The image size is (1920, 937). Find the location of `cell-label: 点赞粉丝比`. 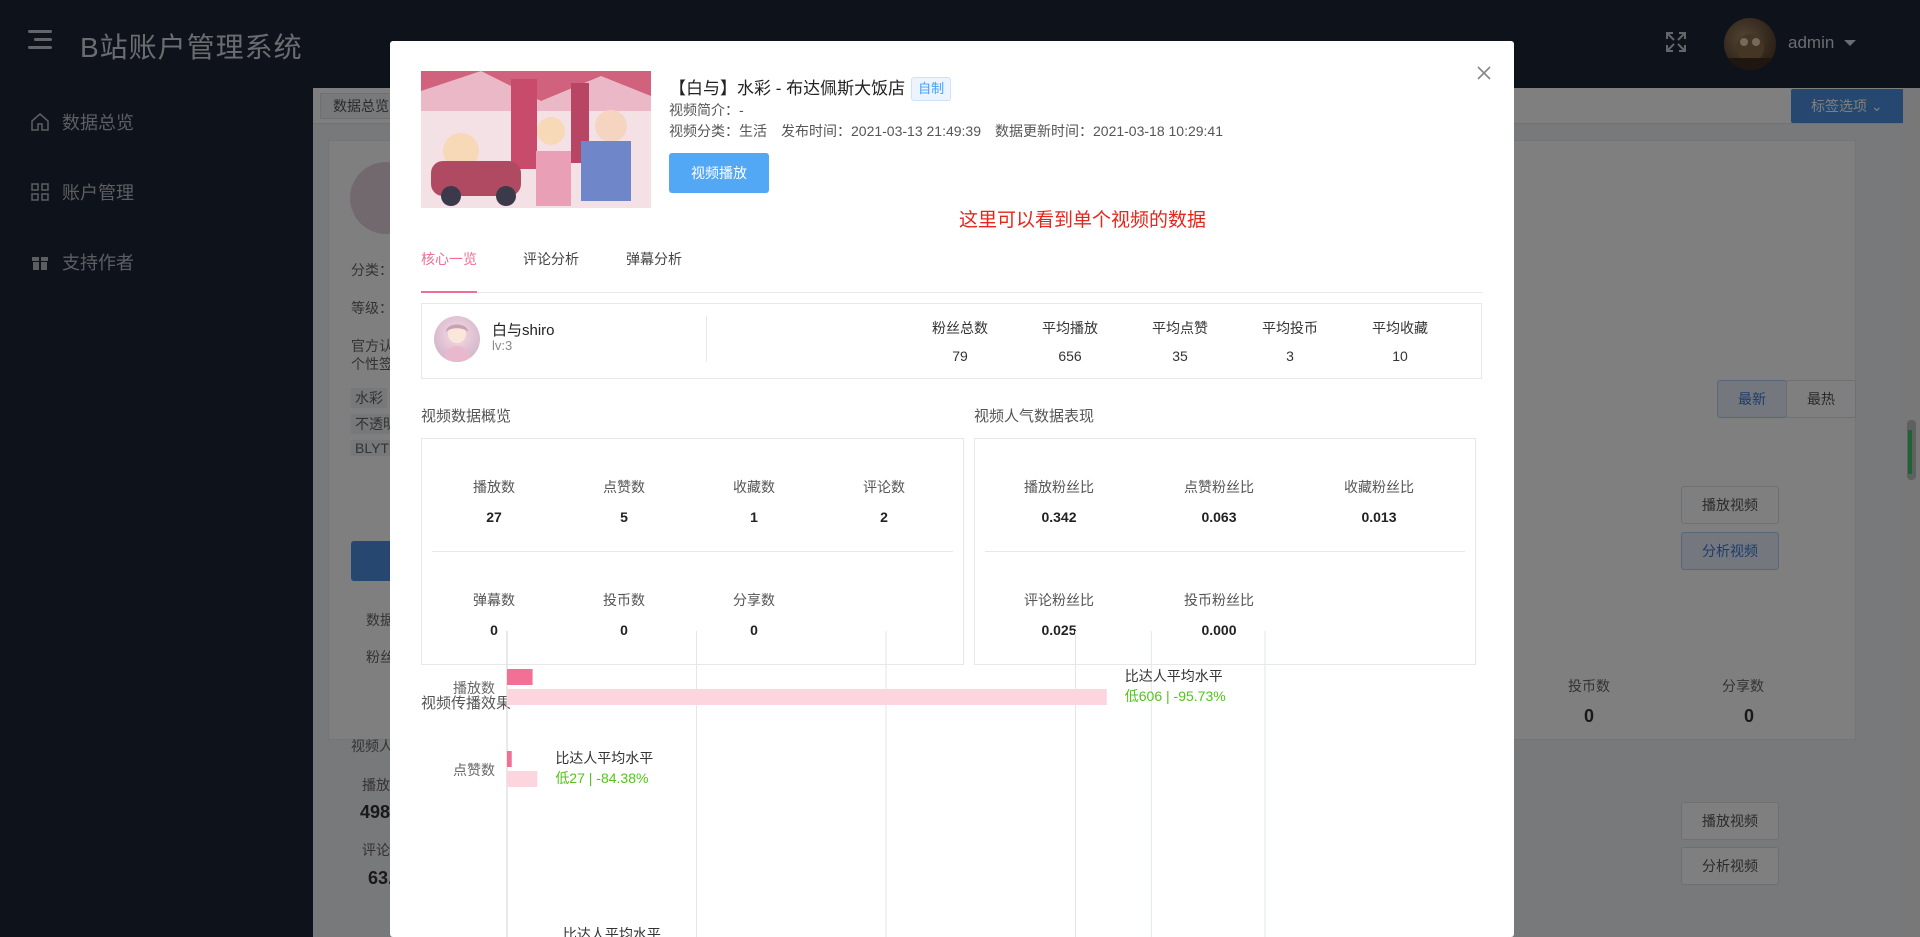

cell-label: 点赞粉丝比 is located at coordinates (1219, 487).